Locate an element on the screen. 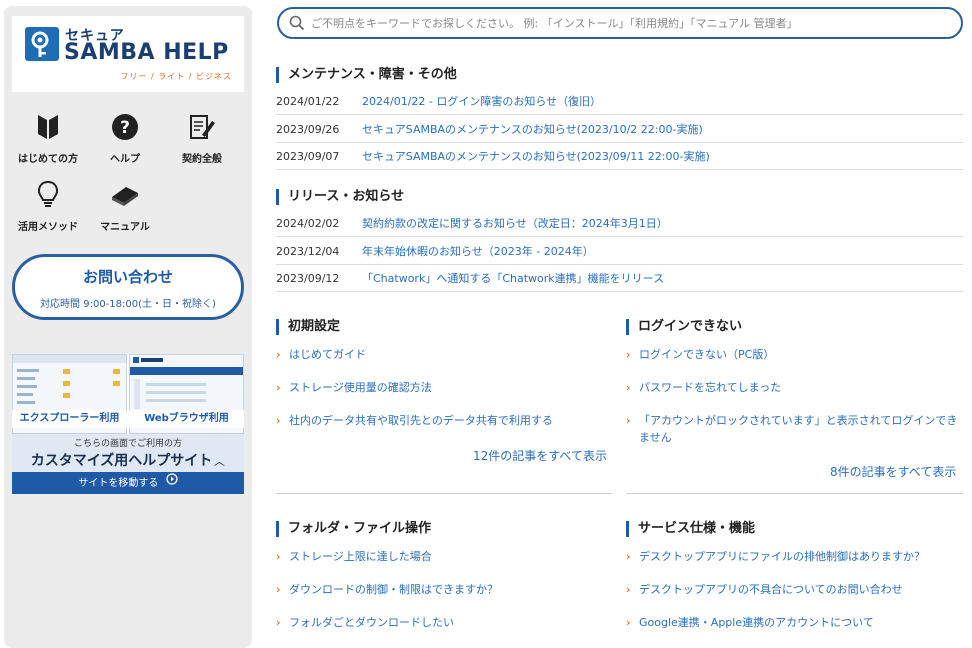 The image size is (972, 648). nav-tips: 活用メソッド is located at coordinates (48, 205).